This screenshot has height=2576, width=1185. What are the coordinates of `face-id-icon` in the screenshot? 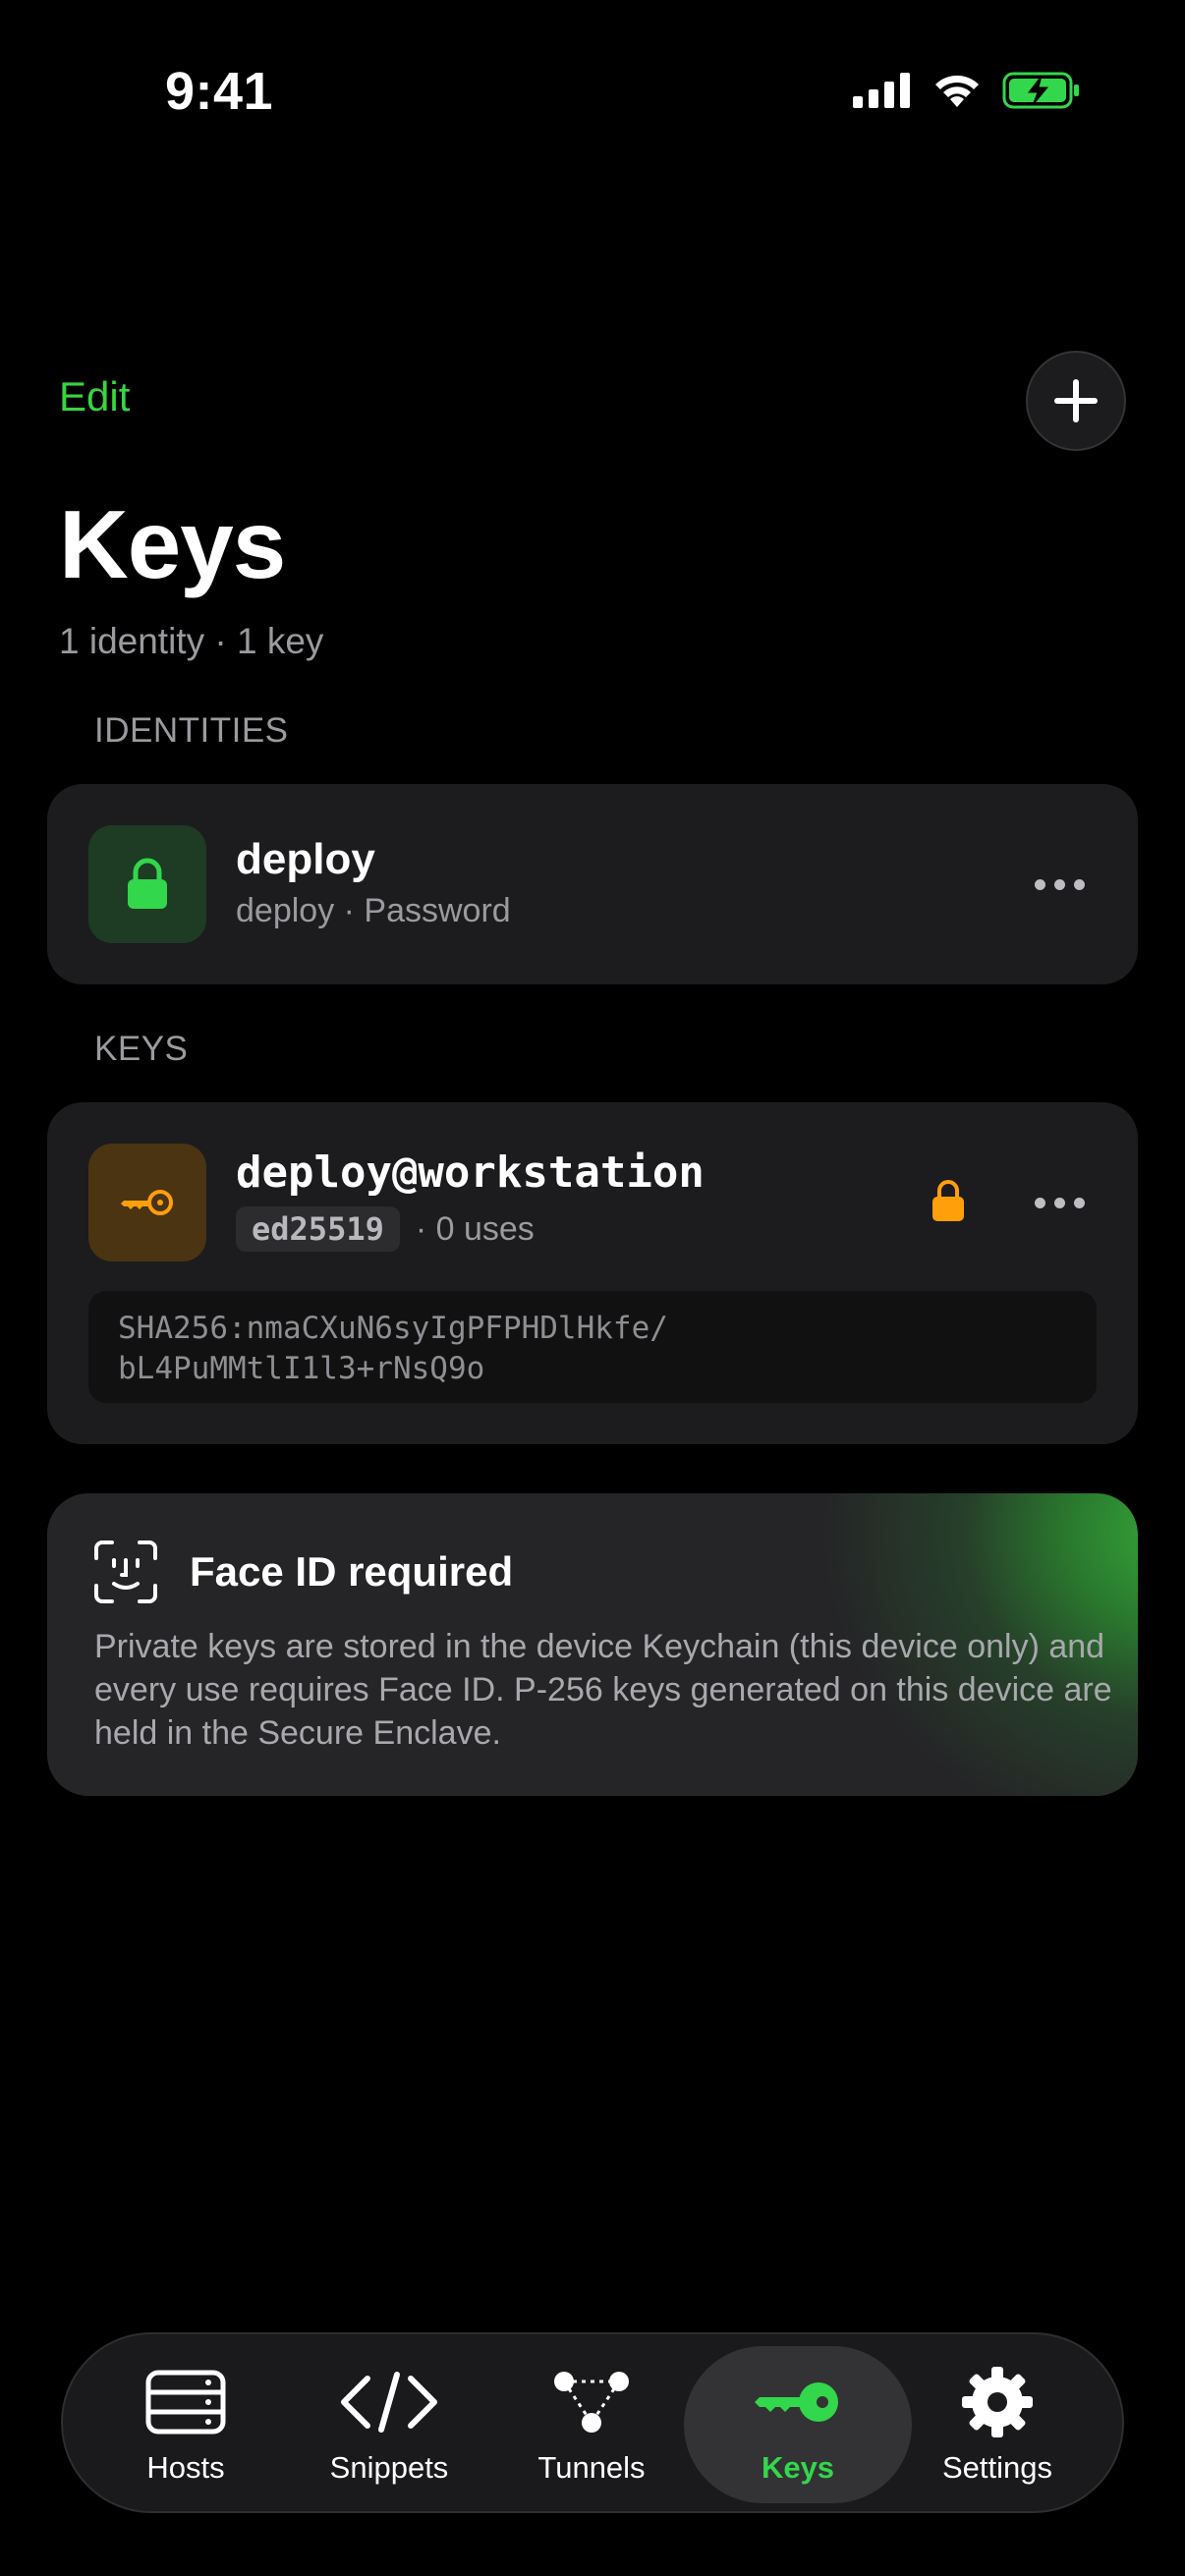 It's located at (126, 1571).